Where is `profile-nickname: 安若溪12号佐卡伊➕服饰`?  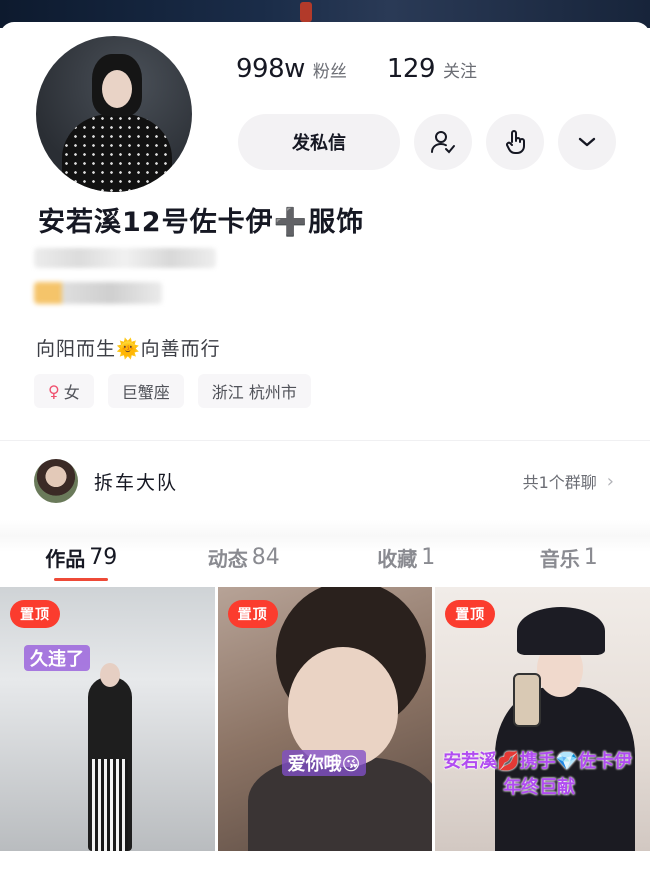 profile-nickname: 安若溪12号佐卡伊➕服饰 is located at coordinates (201, 222).